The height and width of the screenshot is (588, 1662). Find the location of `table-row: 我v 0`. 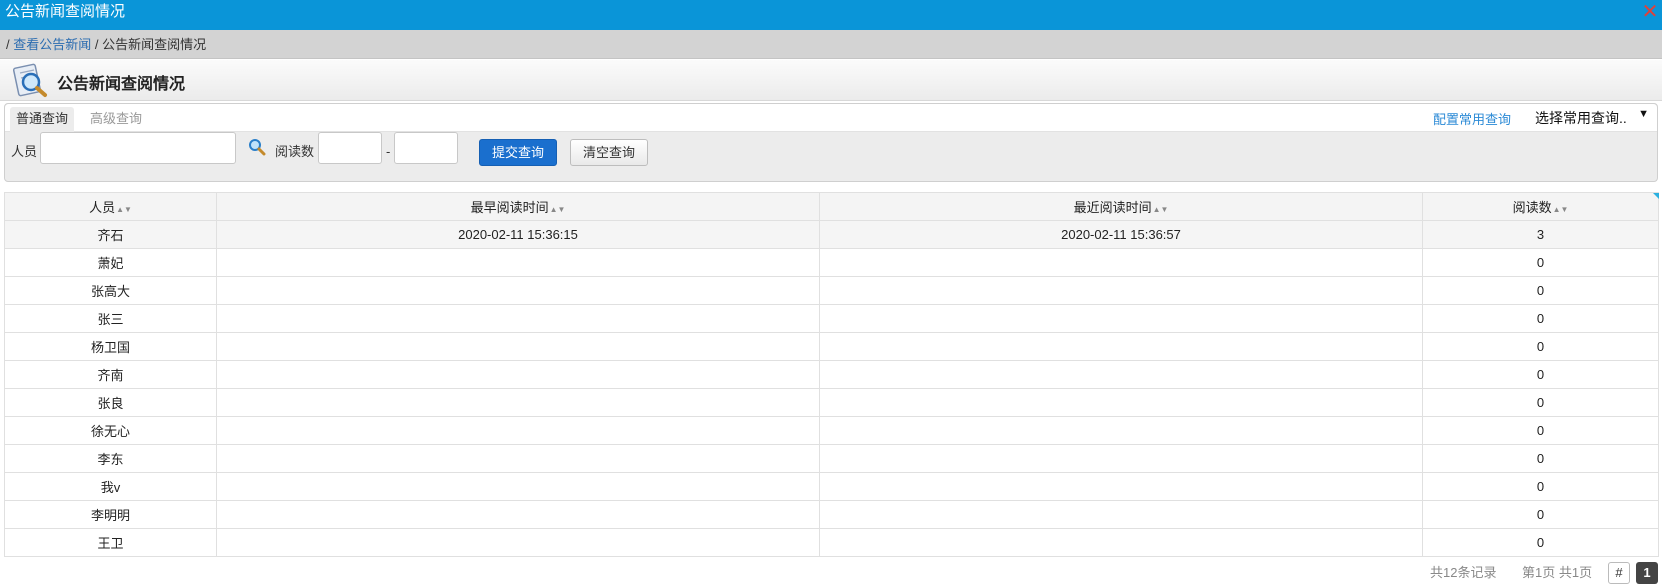

table-row: 我v 0 is located at coordinates (831, 486).